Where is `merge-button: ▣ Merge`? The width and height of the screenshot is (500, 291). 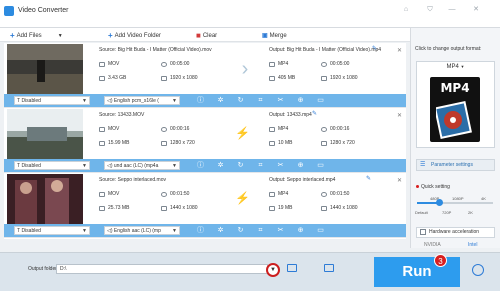
merge-button: ▣ Merge is located at coordinates (274, 35).